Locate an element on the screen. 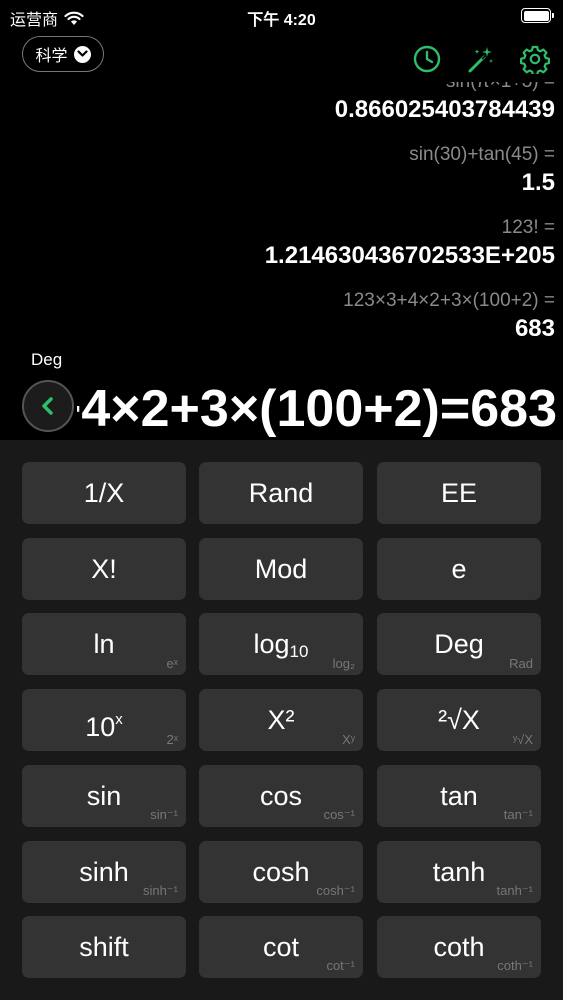 The height and width of the screenshot is (1000, 563). key-label: X² is located at coordinates (281, 720).